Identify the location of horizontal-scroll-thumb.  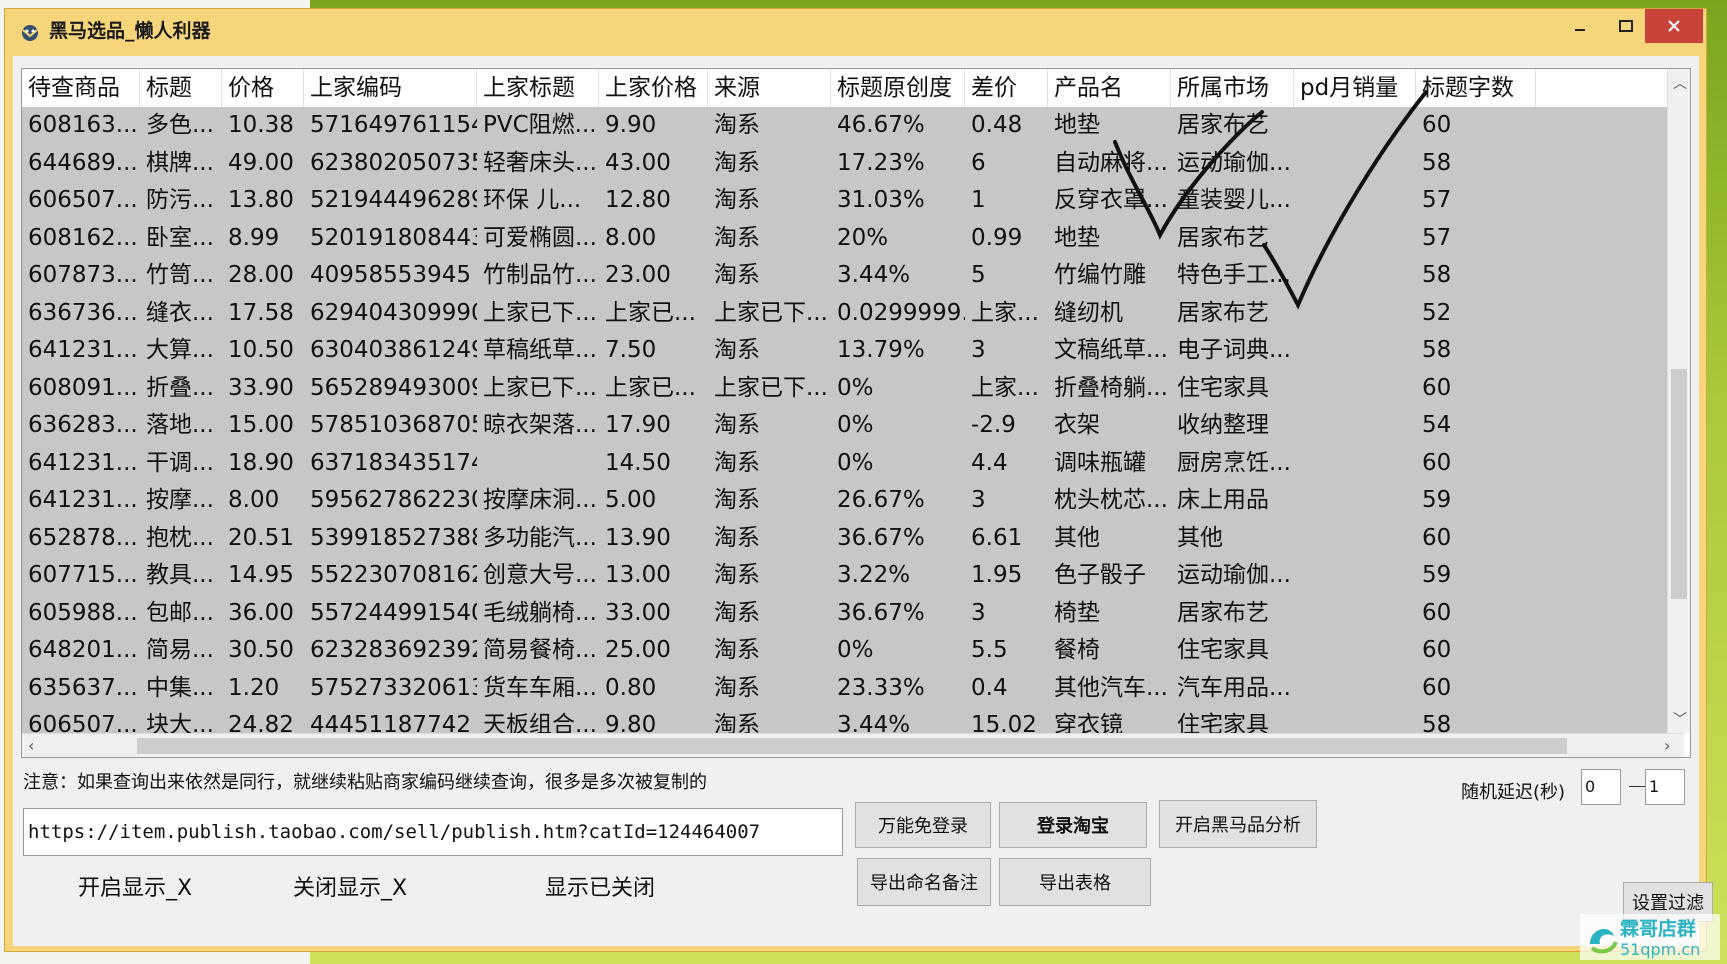
(852, 746).